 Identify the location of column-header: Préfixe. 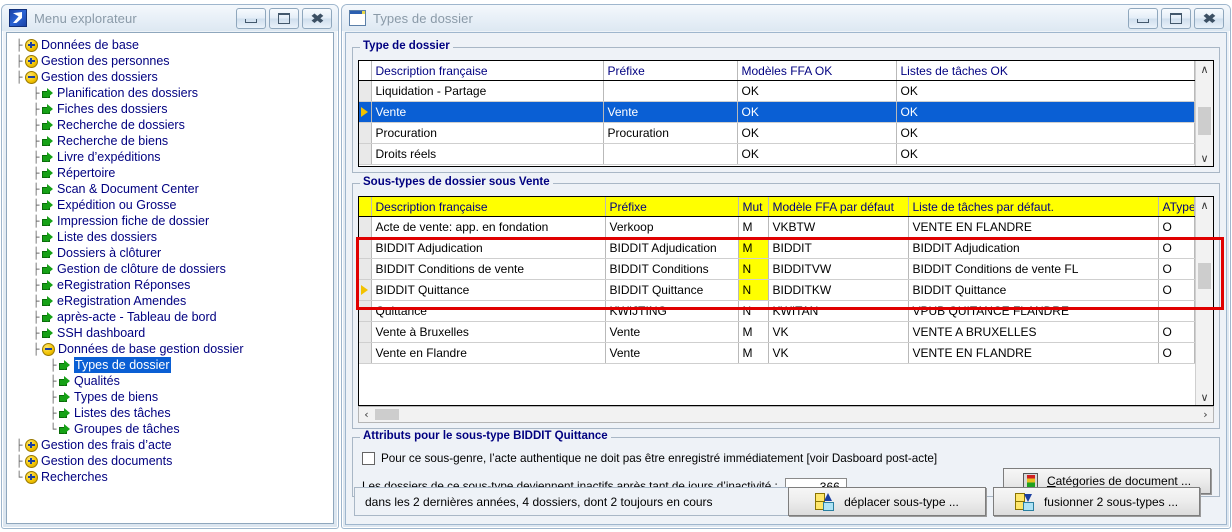
(672, 207).